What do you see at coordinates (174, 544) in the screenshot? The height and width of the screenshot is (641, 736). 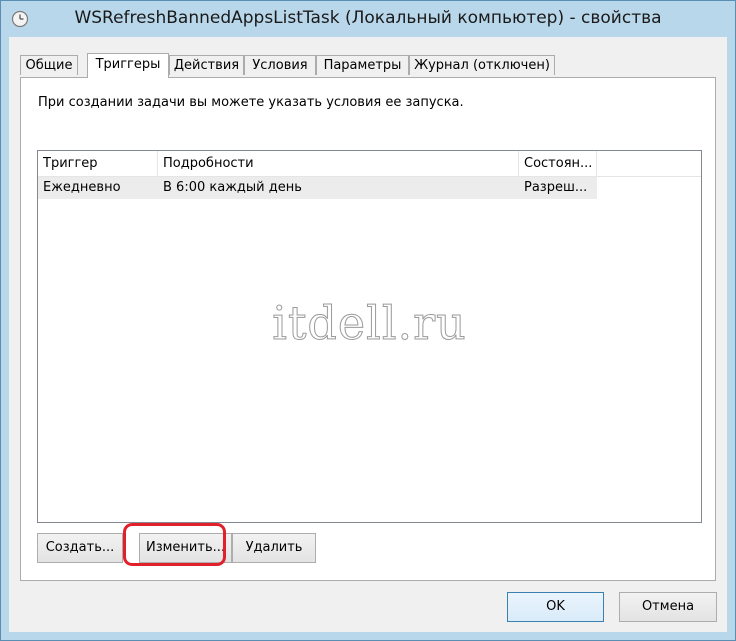 I see `highlight-annotation` at bounding box center [174, 544].